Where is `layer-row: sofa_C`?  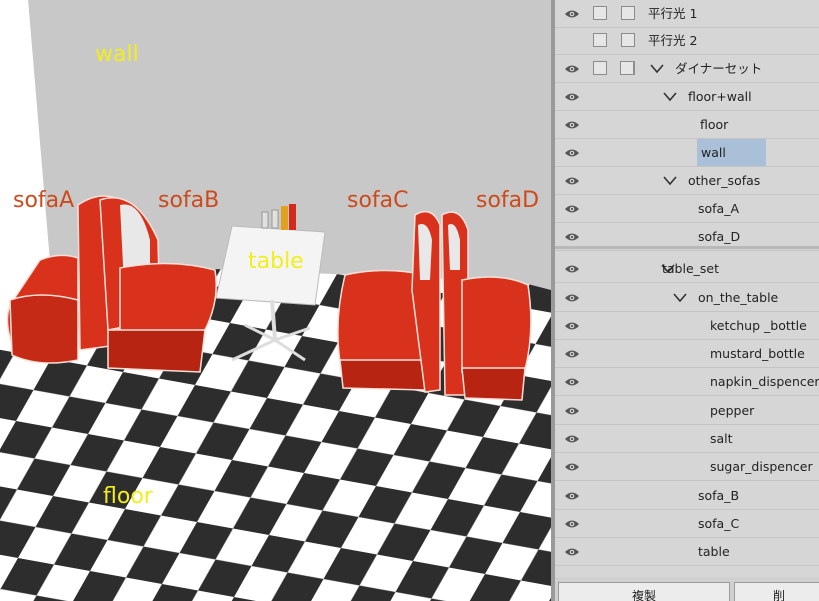
layer-row: sofa_C is located at coordinates (687, 524).